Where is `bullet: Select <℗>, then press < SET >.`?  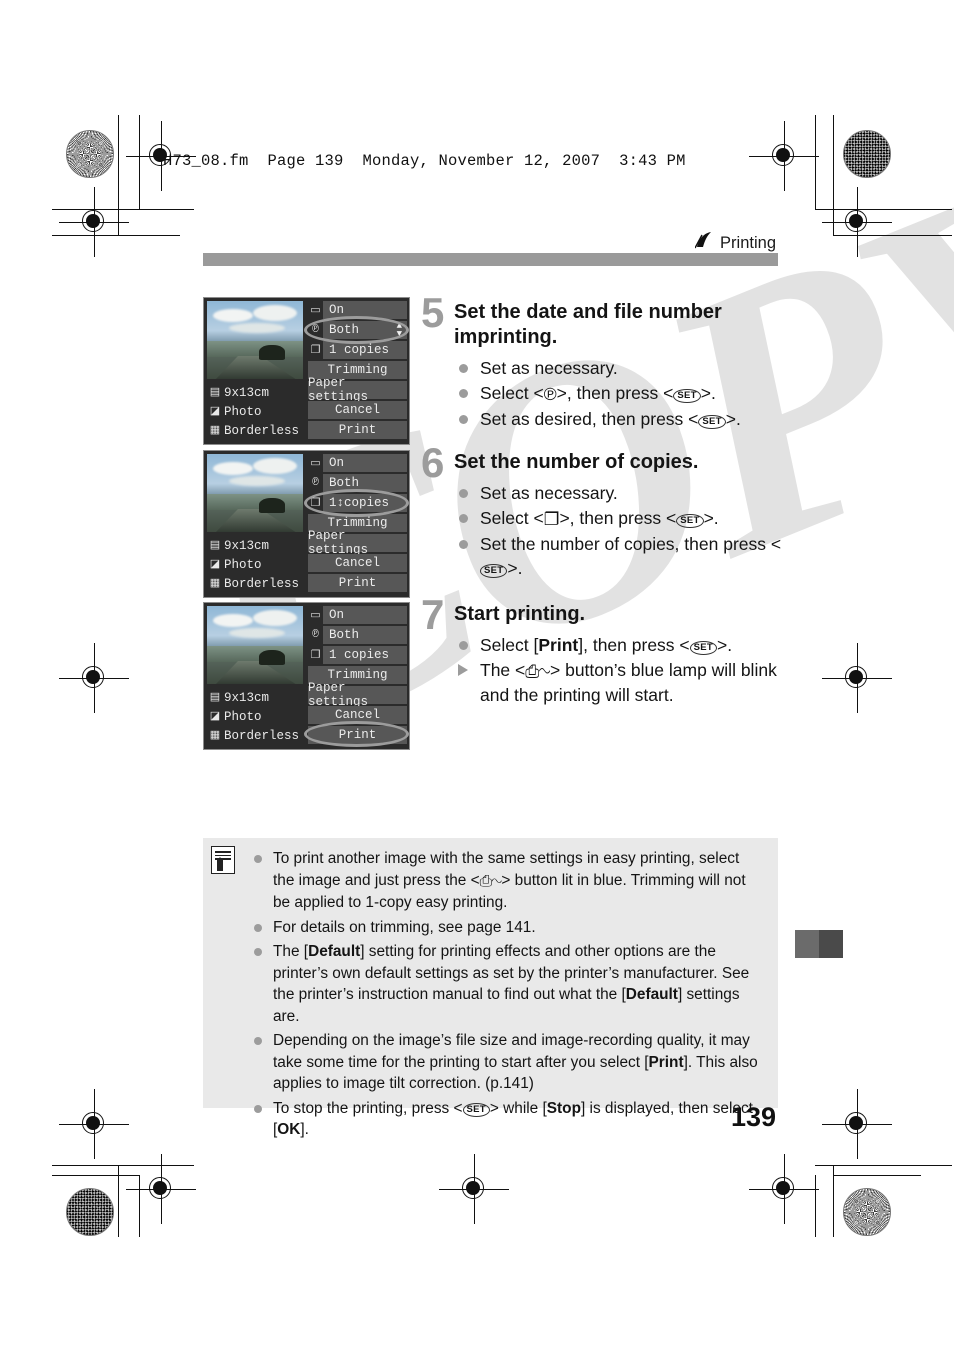 bullet: Select <℗>, then press < SET >. is located at coordinates (622, 393).